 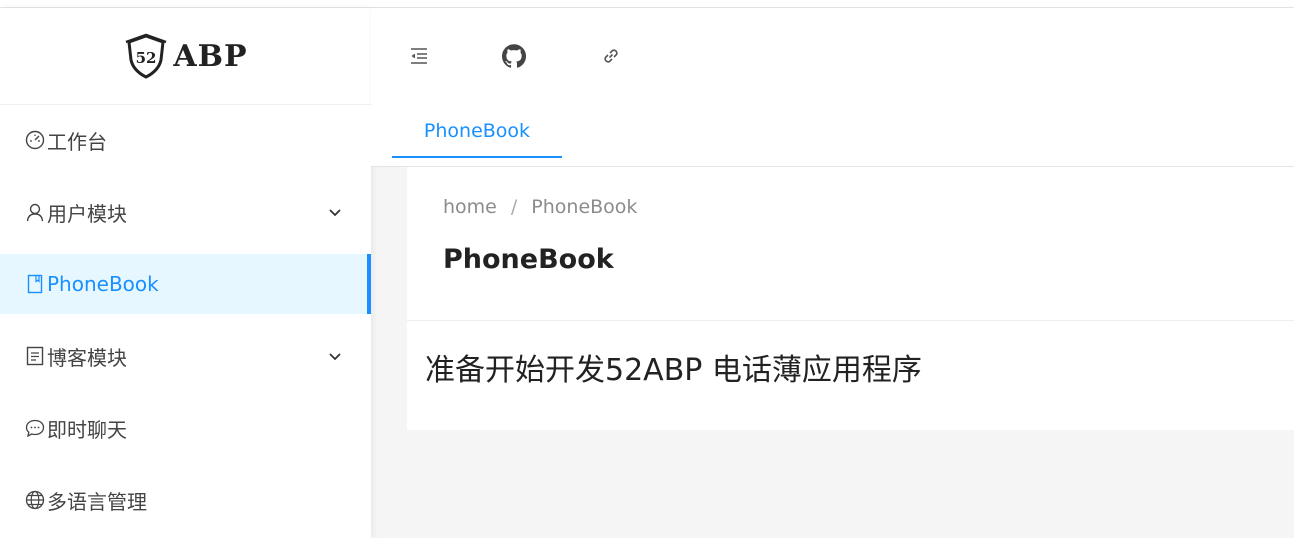 I want to click on divider, so click(x=850, y=320).